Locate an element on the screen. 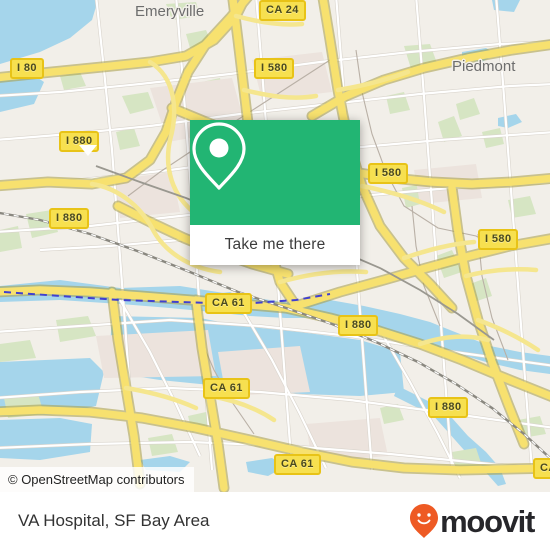 Image resolution: width=550 pixels, height=550 pixels. shield-i-580-north: I 580 is located at coordinates (274, 68).